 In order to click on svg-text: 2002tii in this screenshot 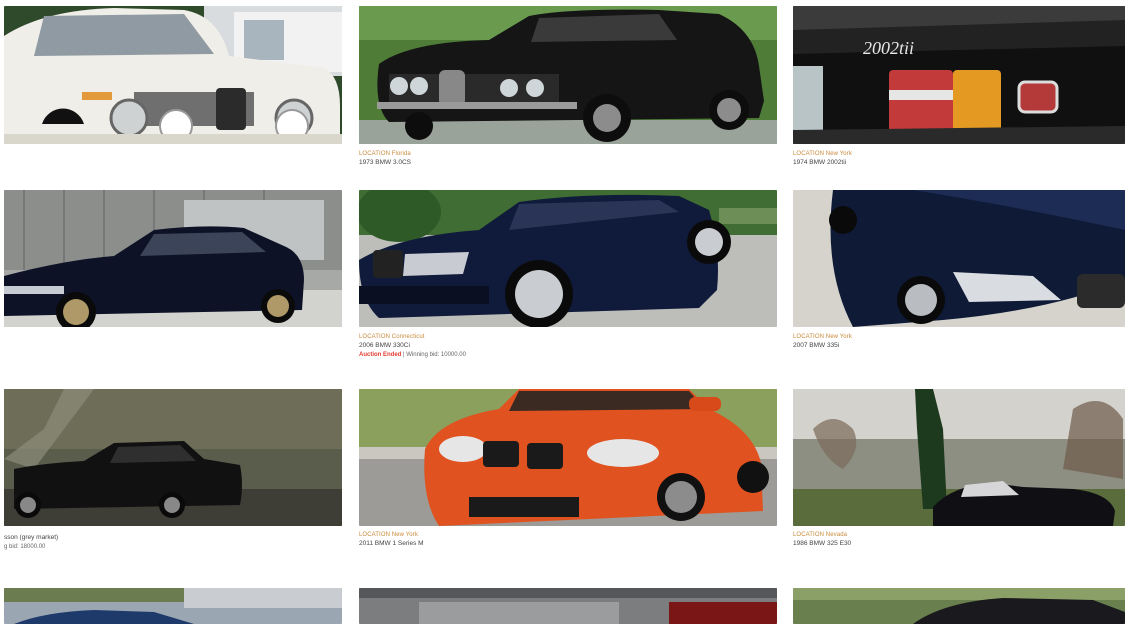, I will do `click(888, 48)`.